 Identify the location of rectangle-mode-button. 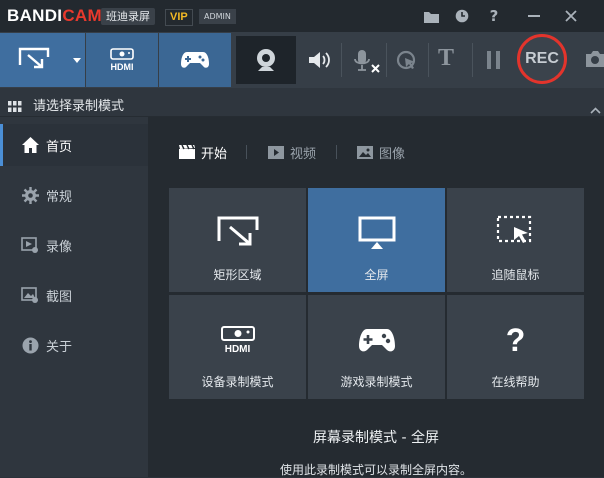
(34, 60).